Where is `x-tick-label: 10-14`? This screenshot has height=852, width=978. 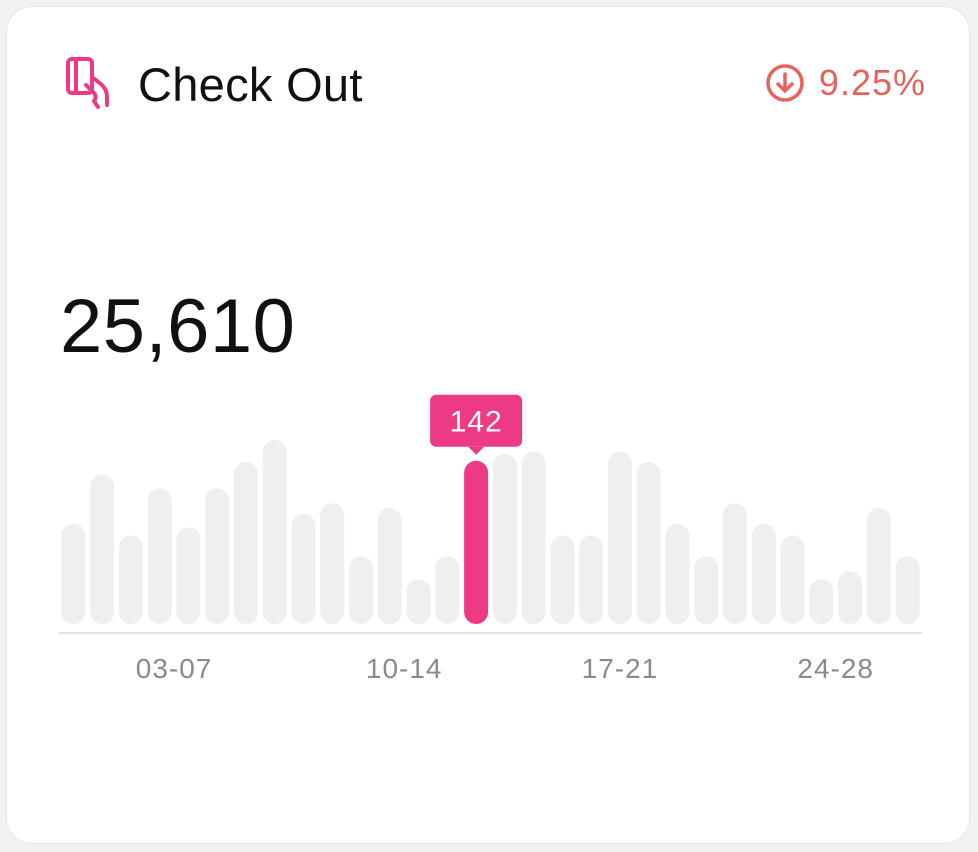
x-tick-label: 10-14 is located at coordinates (404, 668).